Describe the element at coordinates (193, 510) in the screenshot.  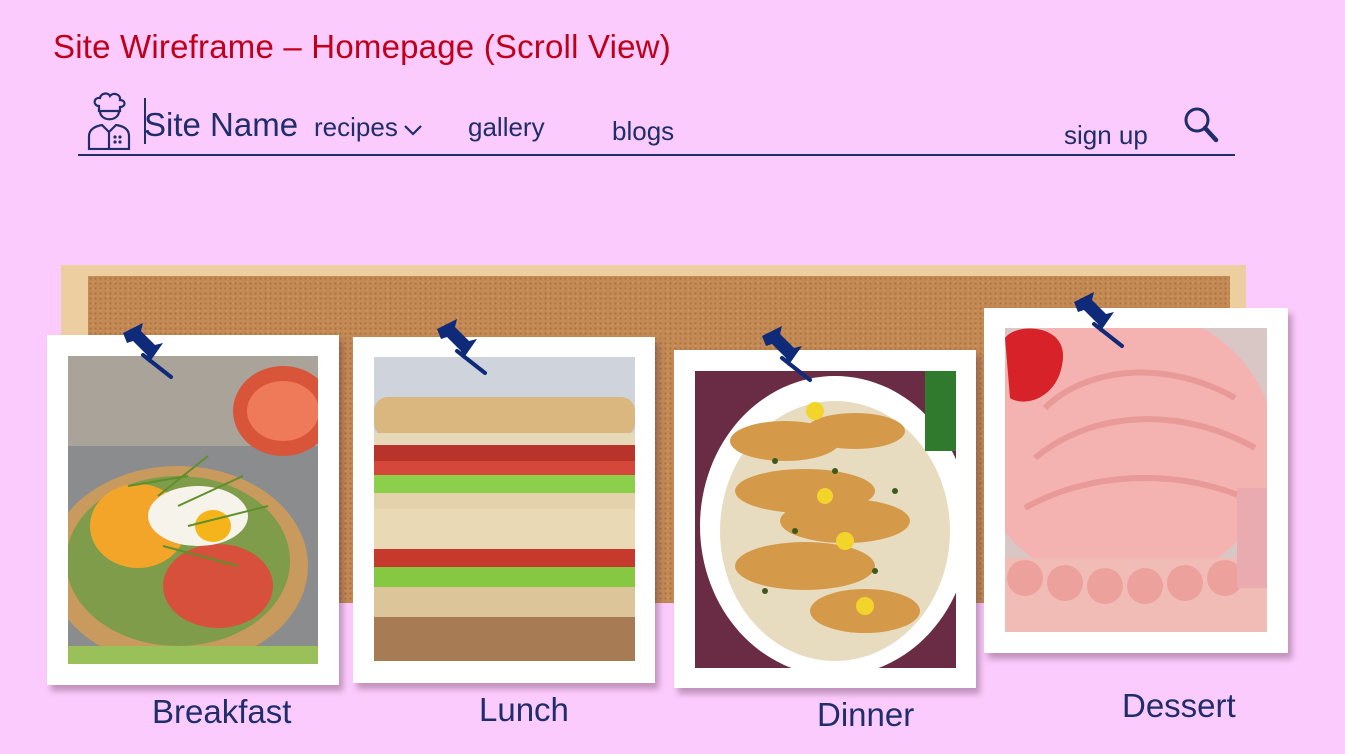
I see `breakfast-photo` at that location.